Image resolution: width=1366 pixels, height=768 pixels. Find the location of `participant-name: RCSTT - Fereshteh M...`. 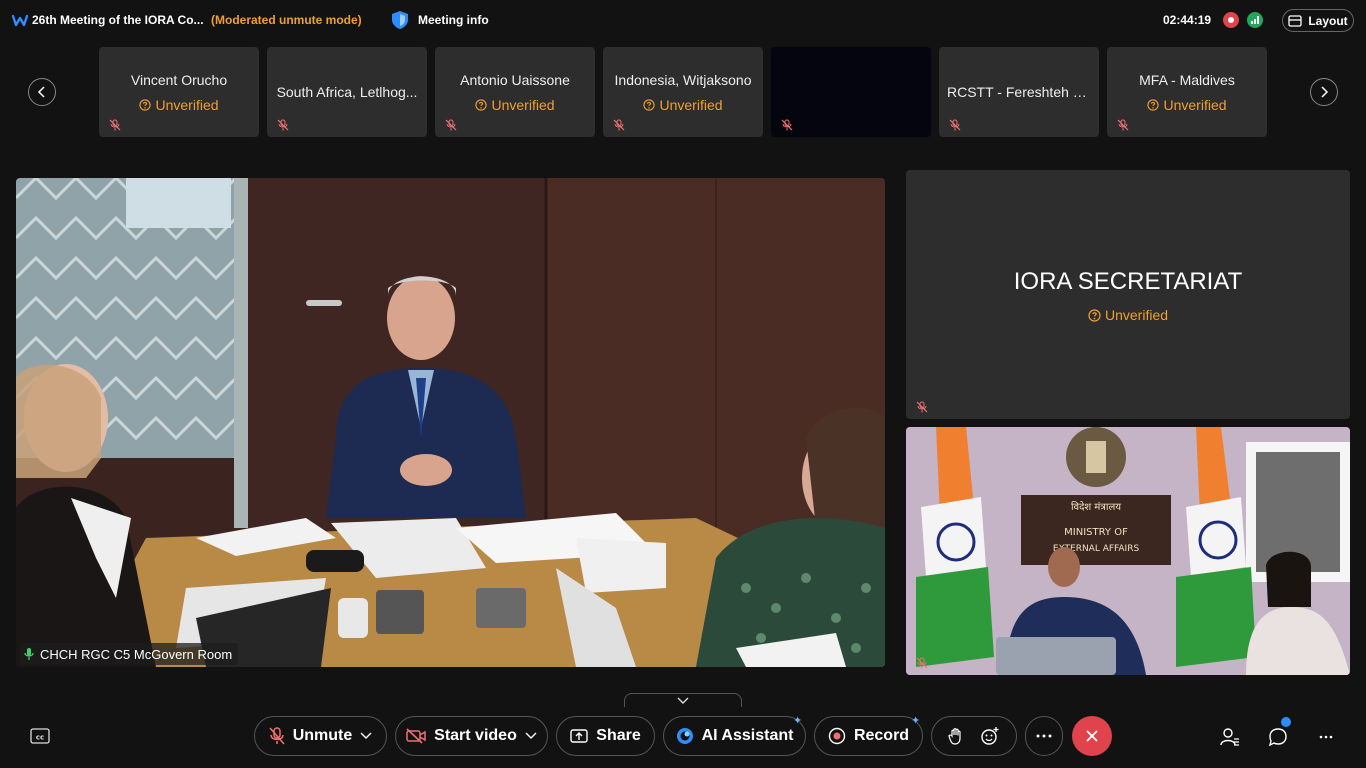

participant-name: RCSTT - Fereshteh M... is located at coordinates (1019, 92).